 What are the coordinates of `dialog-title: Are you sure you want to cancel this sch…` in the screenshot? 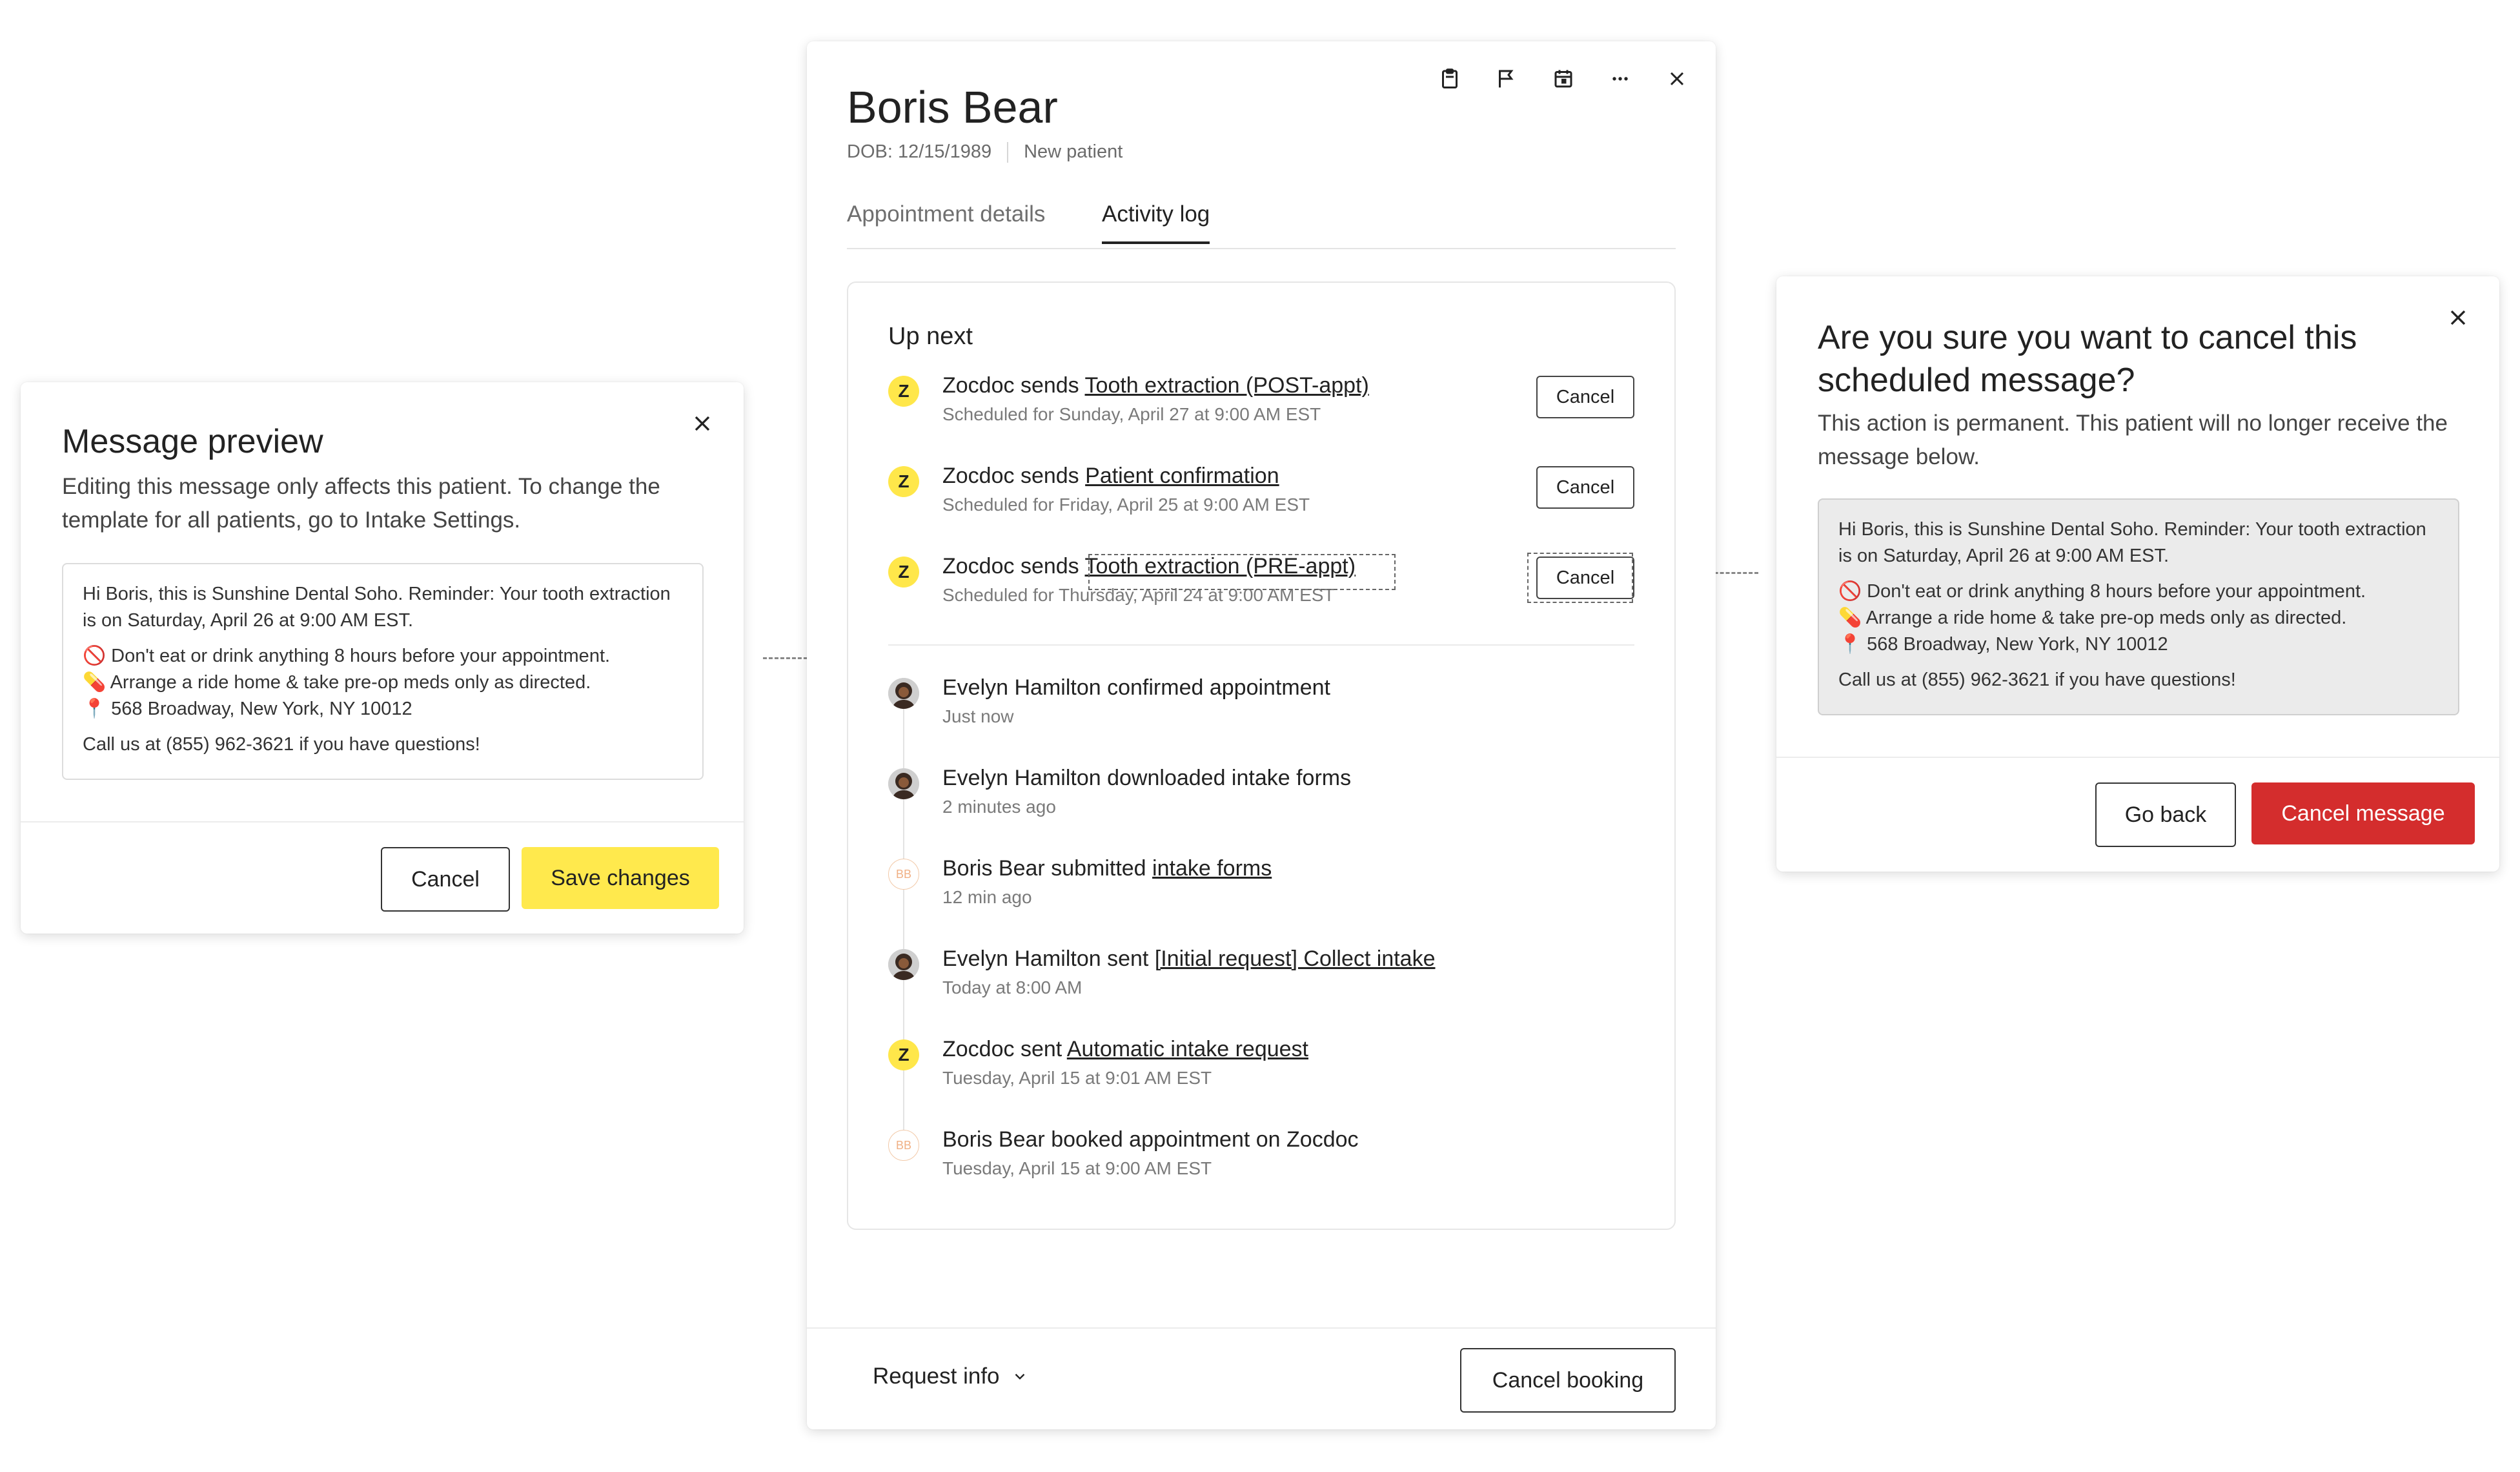 It's located at (2087, 359).